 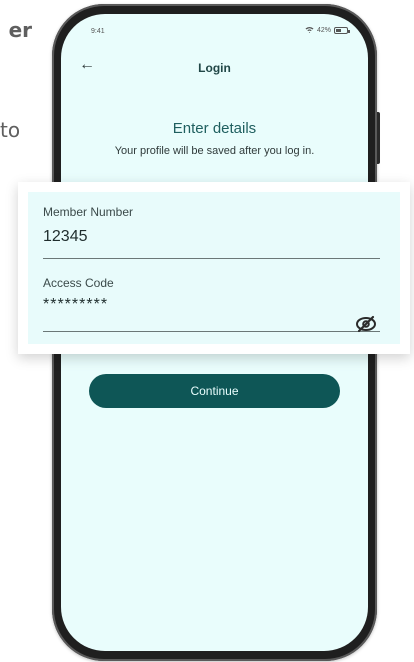 I want to click on battery-percent: 42%, so click(x=323, y=30).